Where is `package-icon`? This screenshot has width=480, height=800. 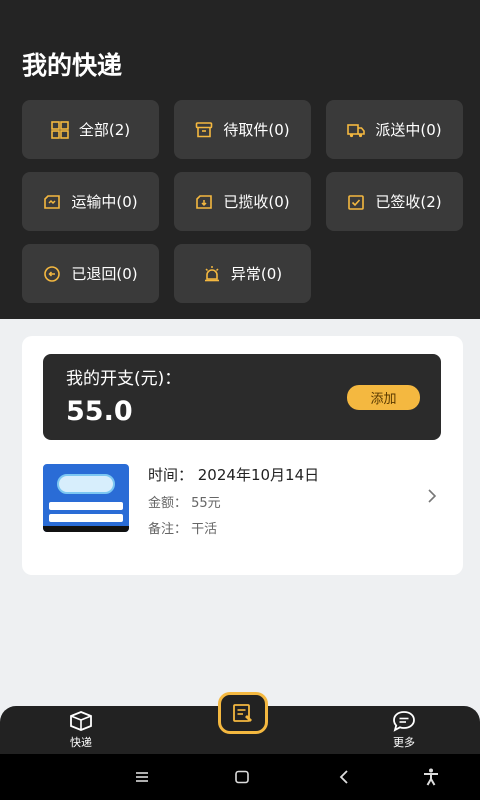
package-icon is located at coordinates (81, 721).